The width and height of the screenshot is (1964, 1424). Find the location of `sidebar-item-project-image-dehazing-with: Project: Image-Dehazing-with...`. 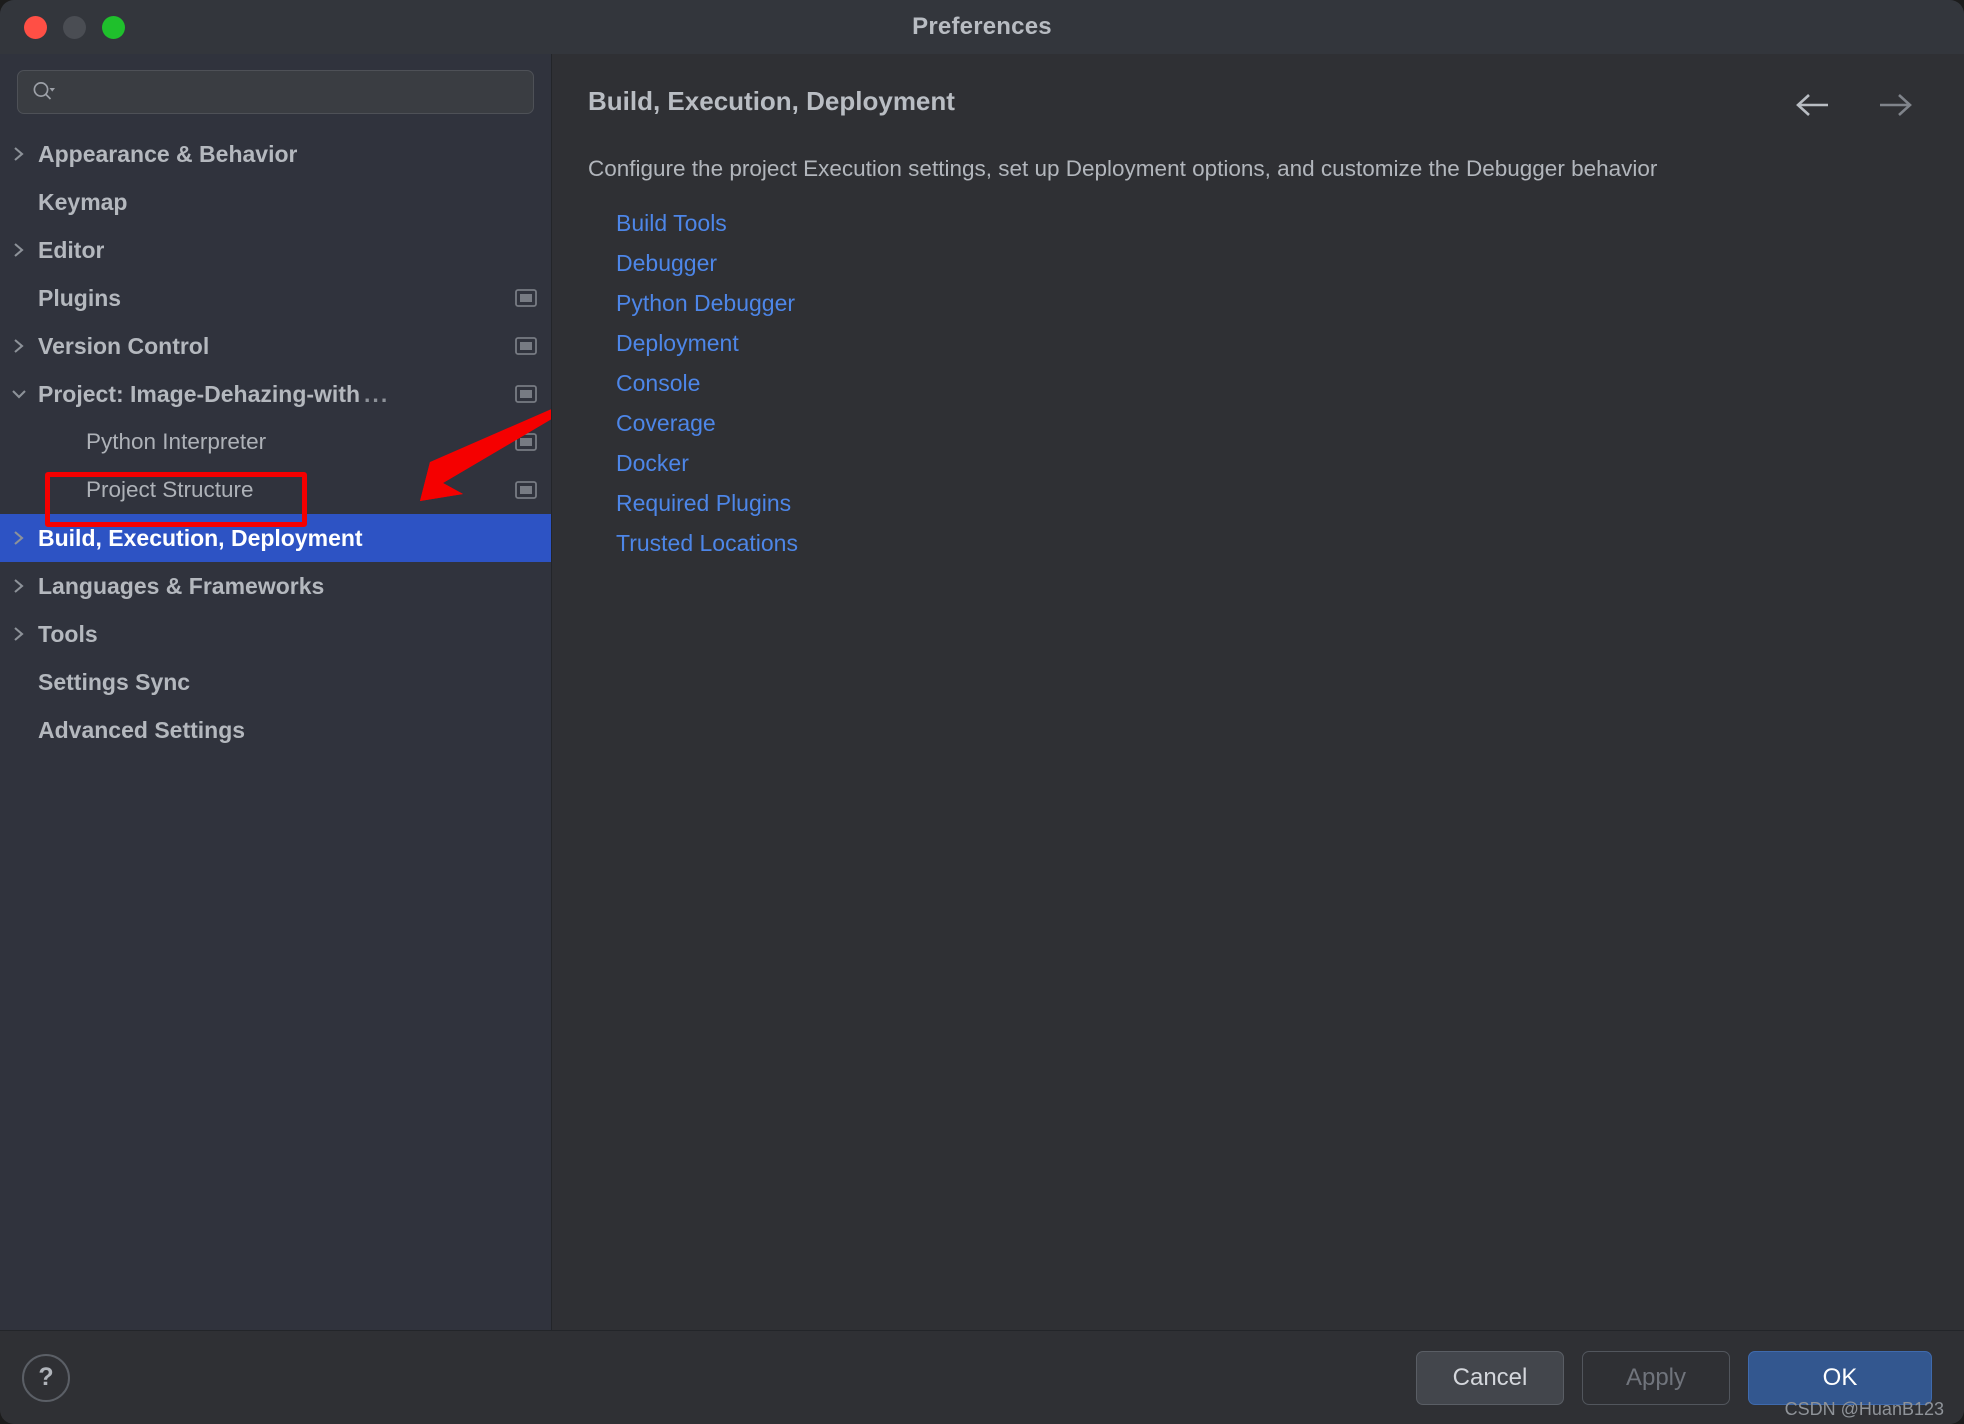

sidebar-item-project-image-dehazing-with: Project: Image-Dehazing-with... is located at coordinates (275, 394).